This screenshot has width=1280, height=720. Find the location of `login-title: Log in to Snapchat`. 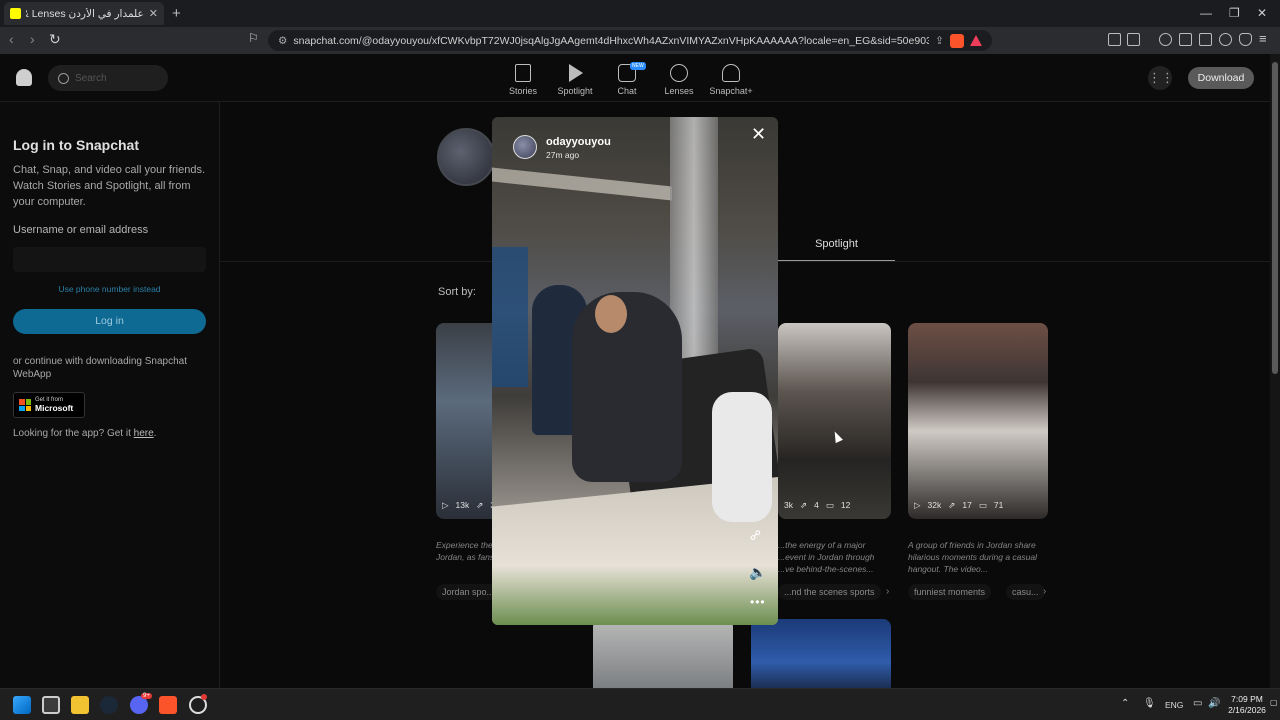

login-title: Log in to Snapchat is located at coordinates (76, 145).